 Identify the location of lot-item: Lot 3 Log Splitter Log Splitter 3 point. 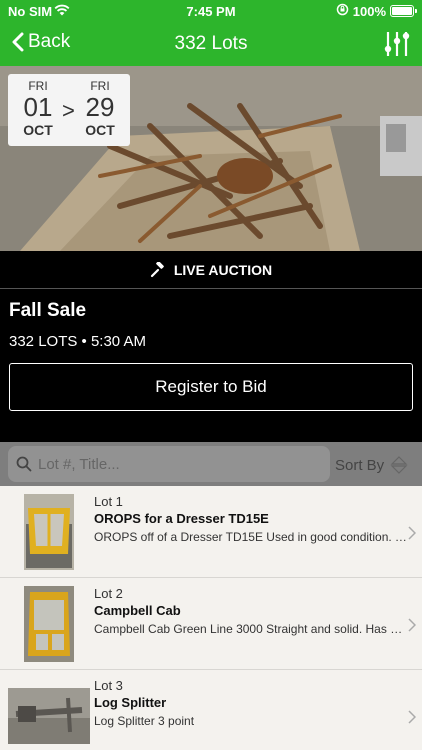
(211, 710).